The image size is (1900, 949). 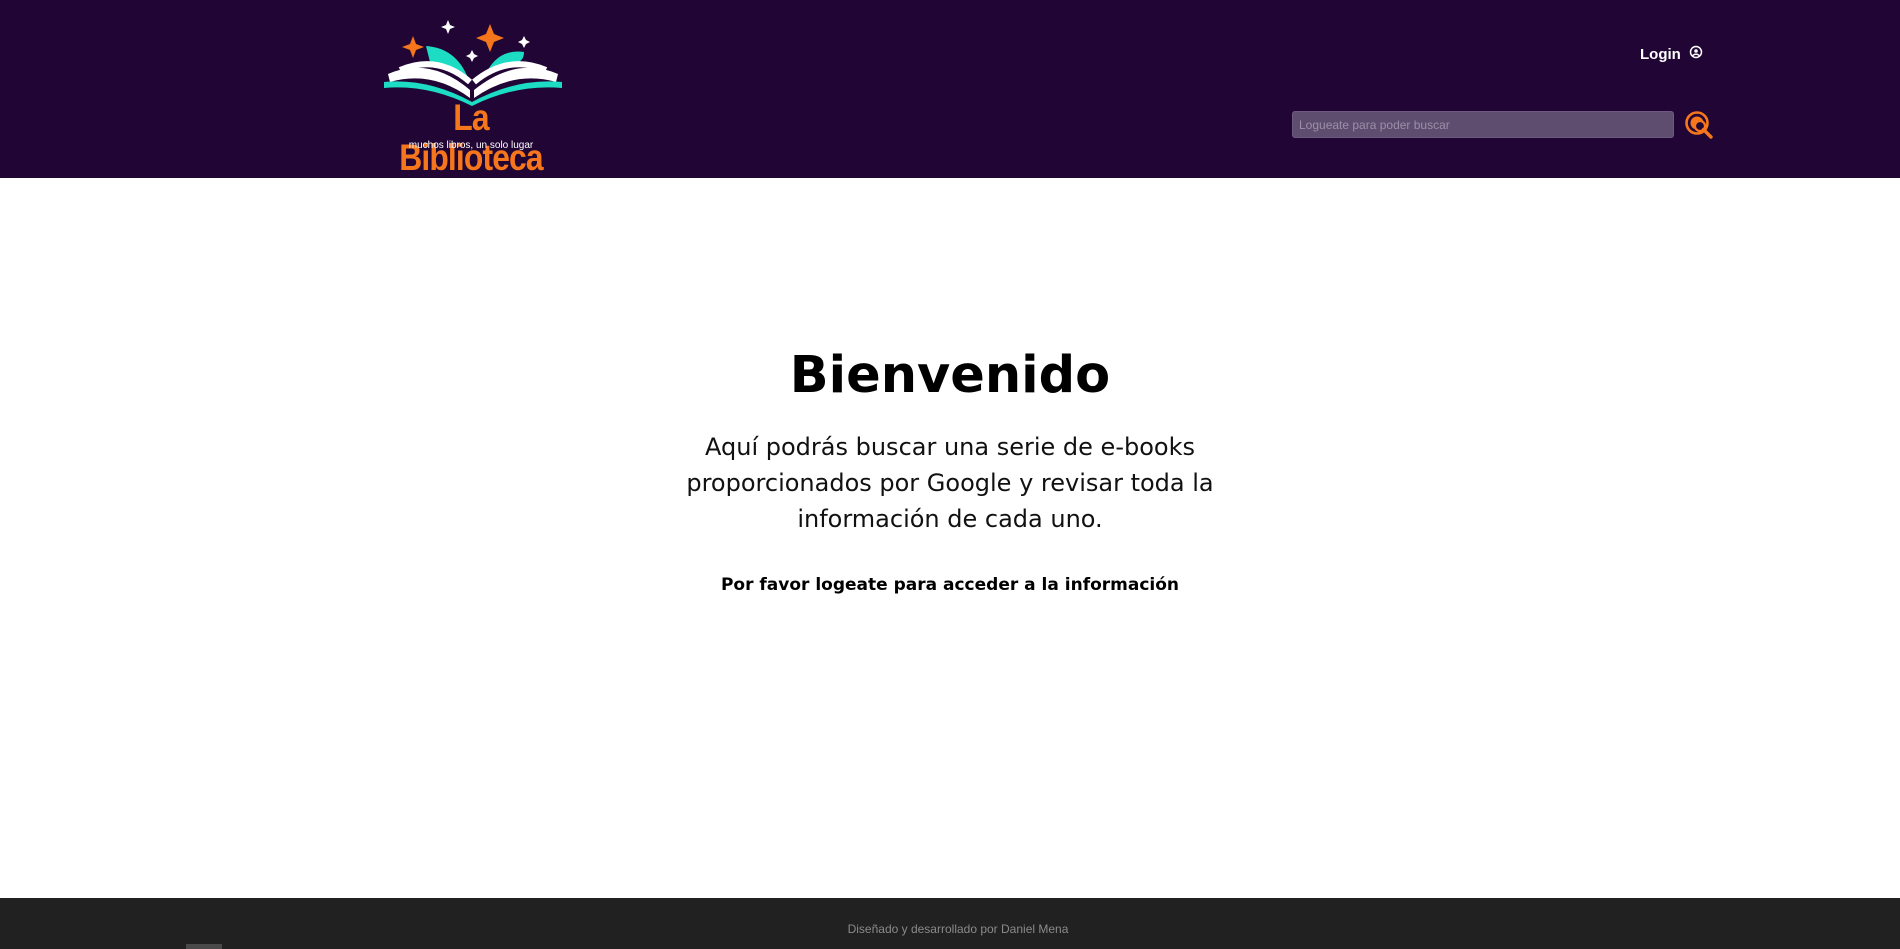 What do you see at coordinates (958, 929) in the screenshot?
I see `footer-credit: Diseñado y desarrollado por Daniel Mena` at bounding box center [958, 929].